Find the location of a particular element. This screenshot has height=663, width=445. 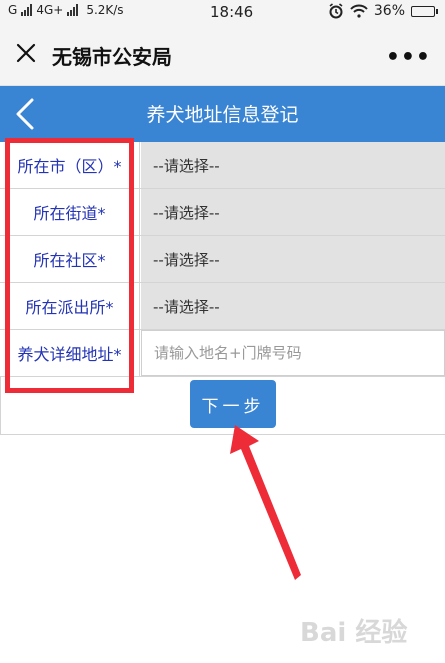

field-label-city: 所在市（区）* is located at coordinates (70, 165).